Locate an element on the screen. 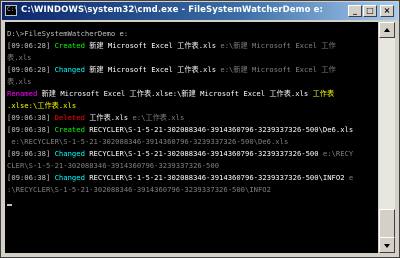 The width and height of the screenshot is (400, 258). new-file-path: .xlse:\工作表.xls is located at coordinates (42, 105).